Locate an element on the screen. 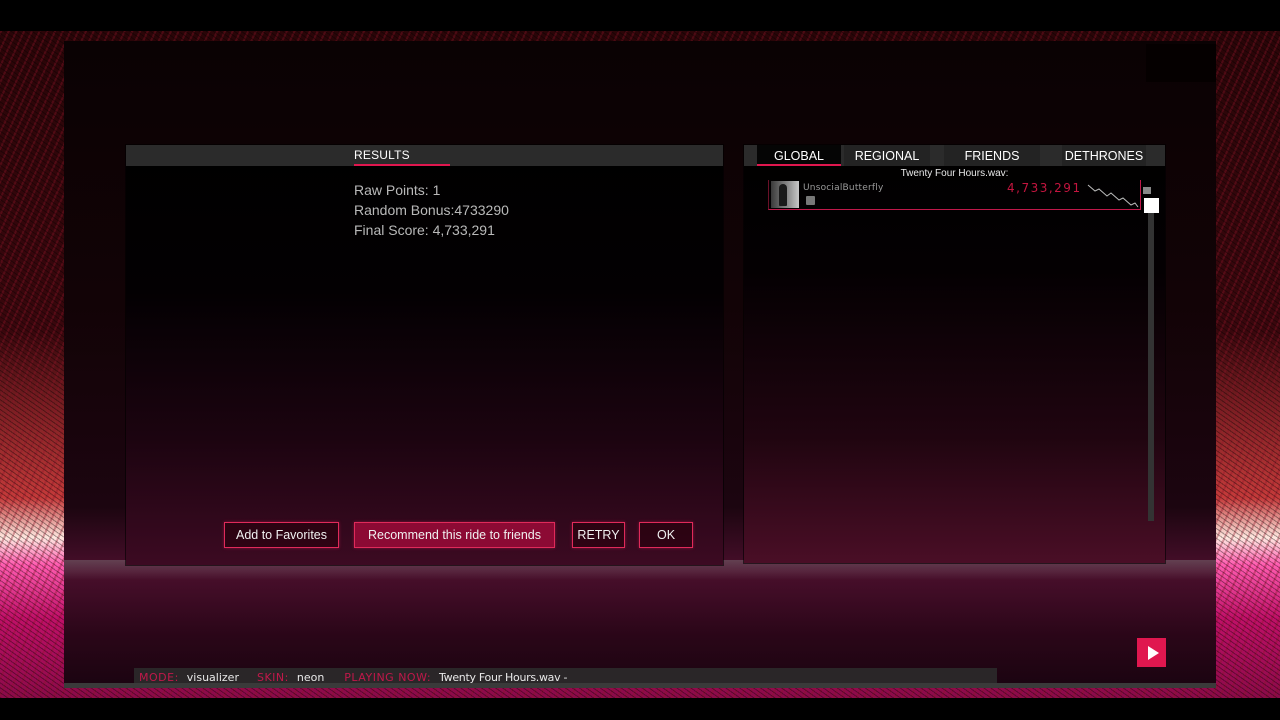 This screenshot has width=1280, height=720. play-button is located at coordinates (1151, 652).